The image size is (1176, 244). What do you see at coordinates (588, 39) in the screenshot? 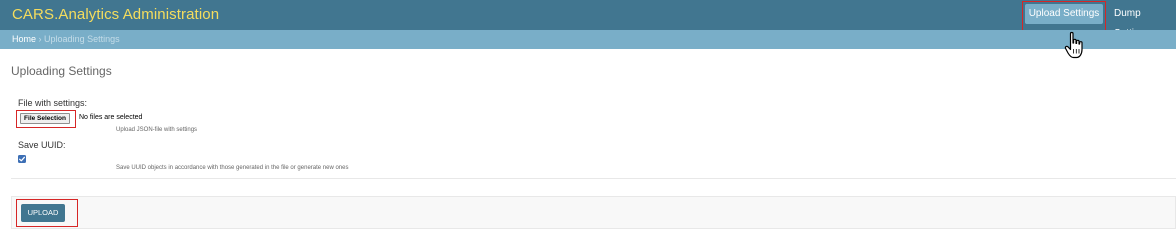
I see `breadcrumb: Home › Uploading Settings` at bounding box center [588, 39].